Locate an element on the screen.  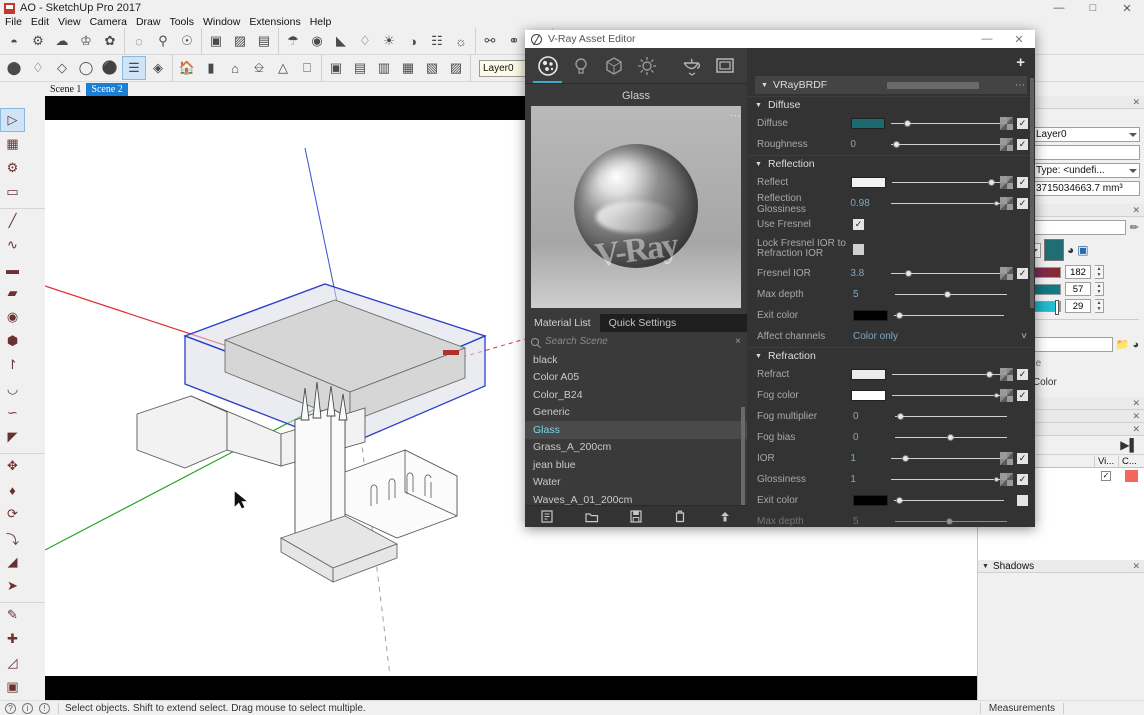
make-component-tool-icon: ▦ is located at coordinates (12, 144).